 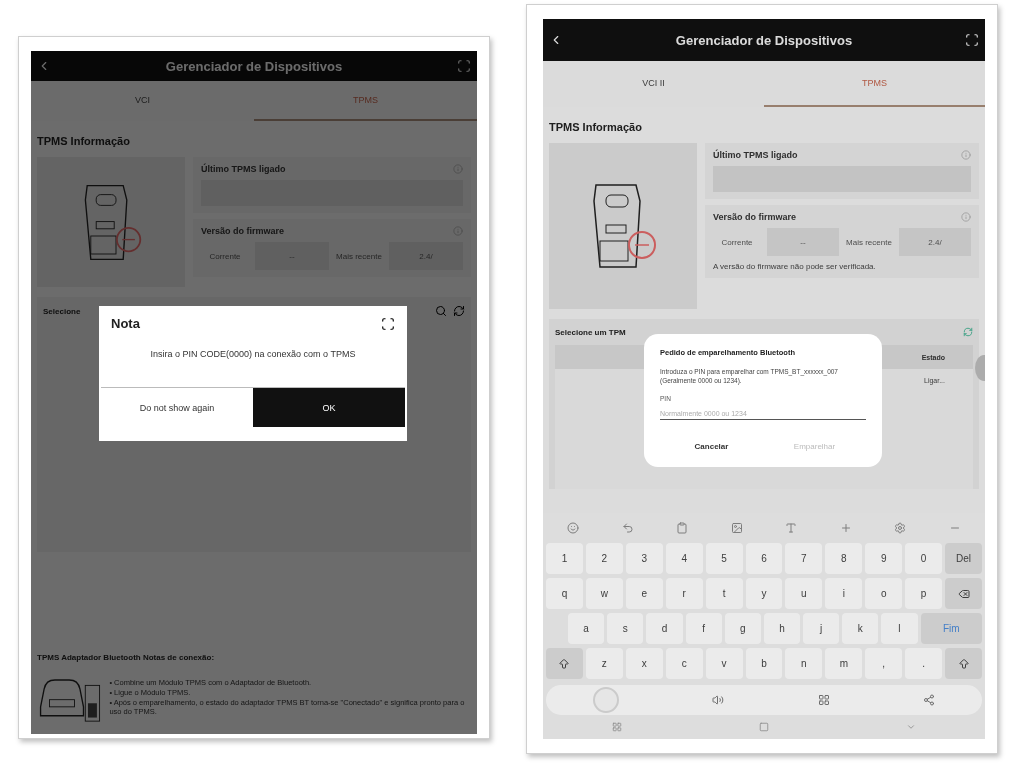 I want to click on keyboard-key: j, so click(x=821, y=628).